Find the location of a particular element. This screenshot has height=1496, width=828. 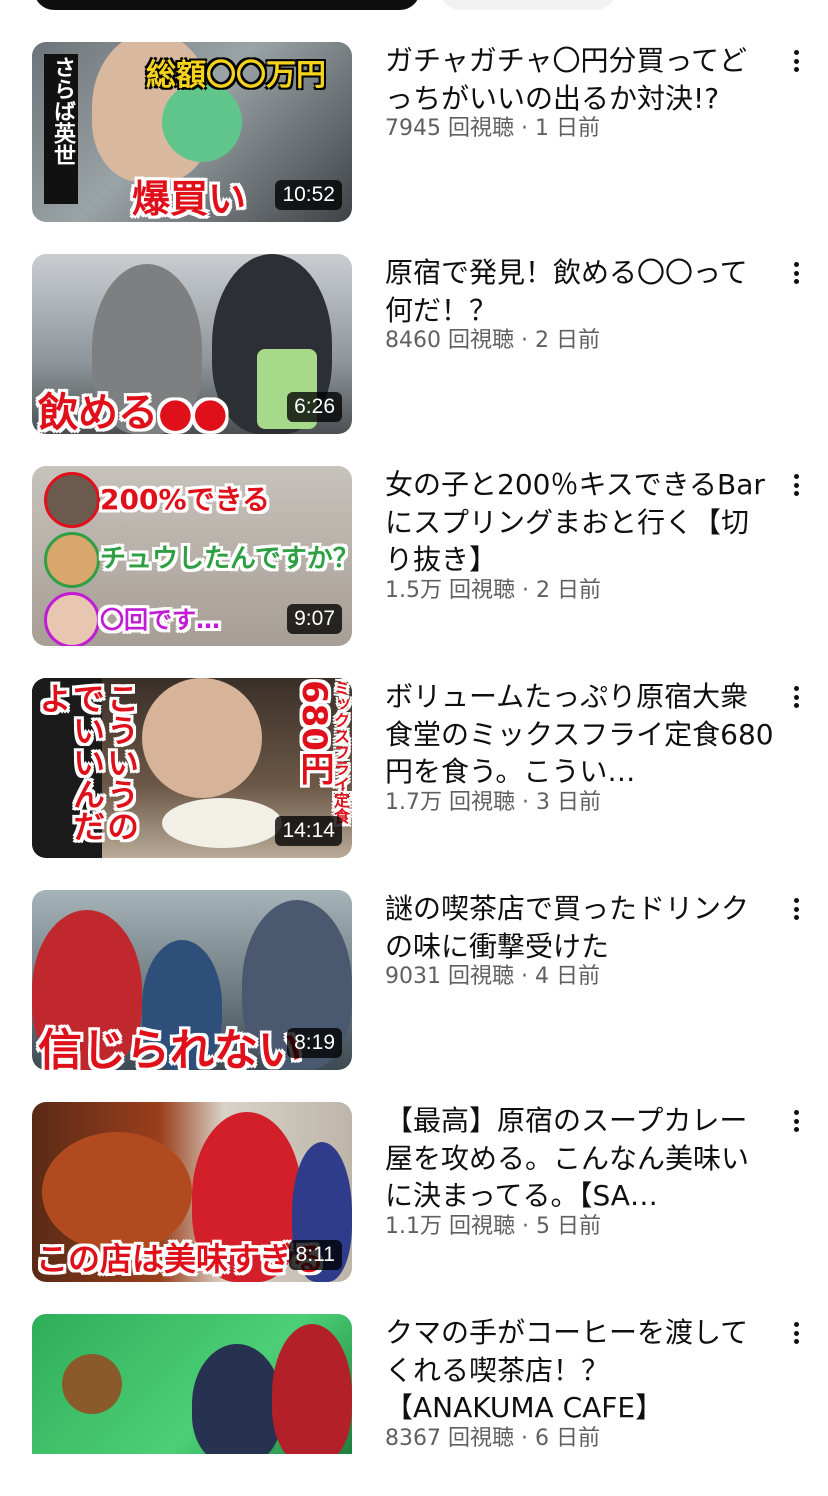

video-stats: 1.5万 回視聴 · 2 日前 is located at coordinates (580, 591).